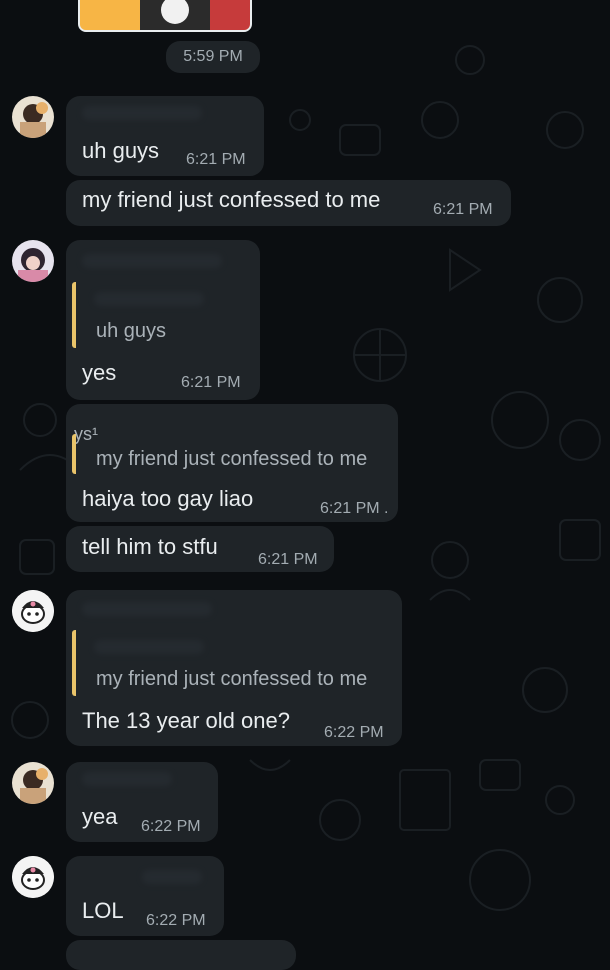 The image size is (610, 970). Describe the element at coordinates (145, 896) in the screenshot. I see `message-bubble: LOL 6:22 PM` at that location.